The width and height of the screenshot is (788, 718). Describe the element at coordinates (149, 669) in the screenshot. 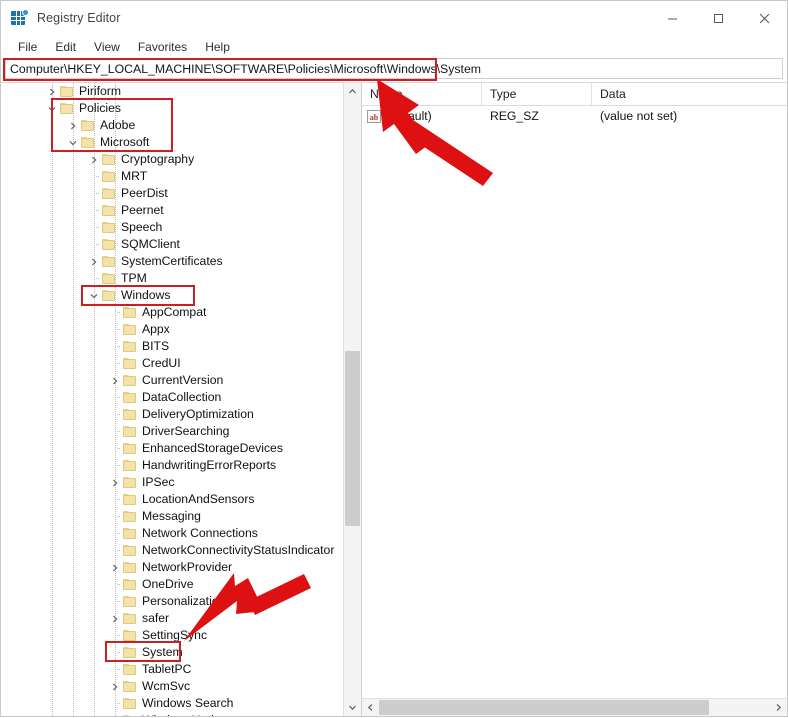

I see `tree-item-tabletpc: TabletPC` at that location.